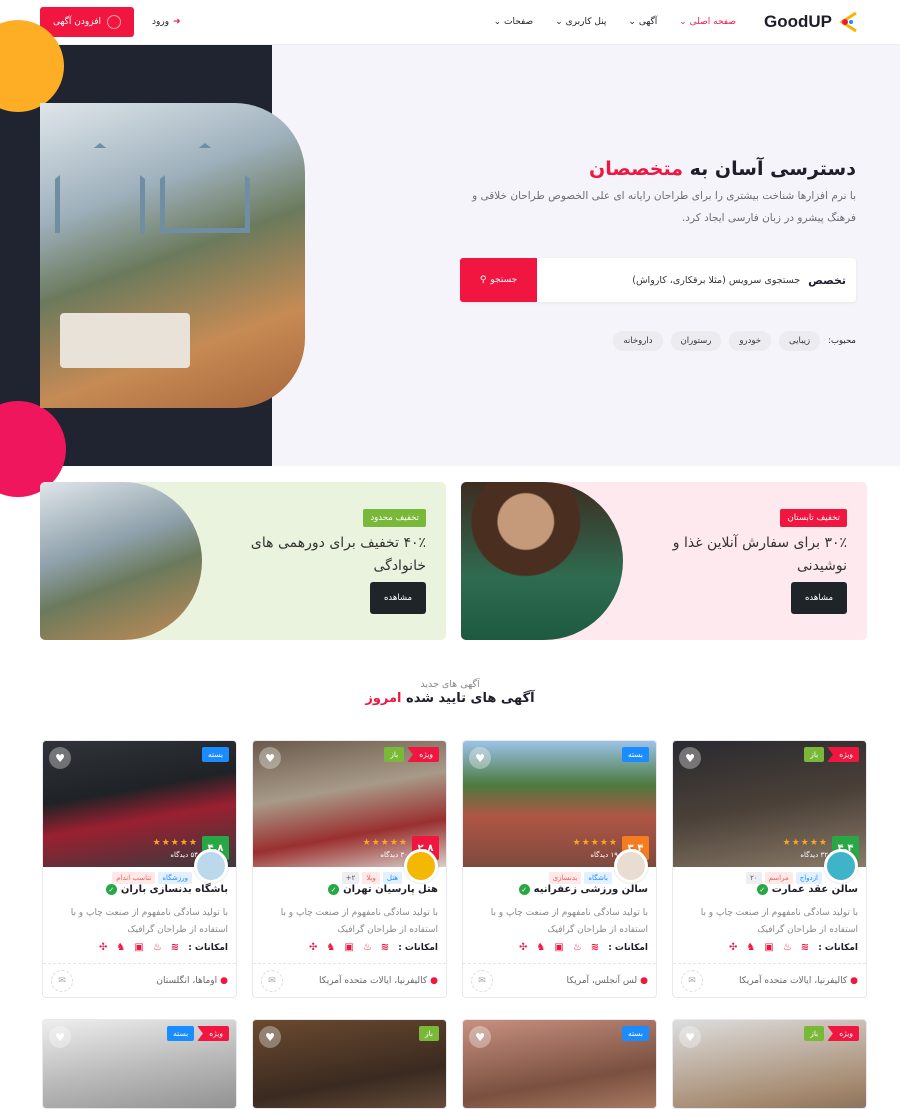 This screenshot has width=900, height=1109. What do you see at coordinates (642, 22) in the screenshot?
I see `nav-listings: آگهی ⌄` at bounding box center [642, 22].